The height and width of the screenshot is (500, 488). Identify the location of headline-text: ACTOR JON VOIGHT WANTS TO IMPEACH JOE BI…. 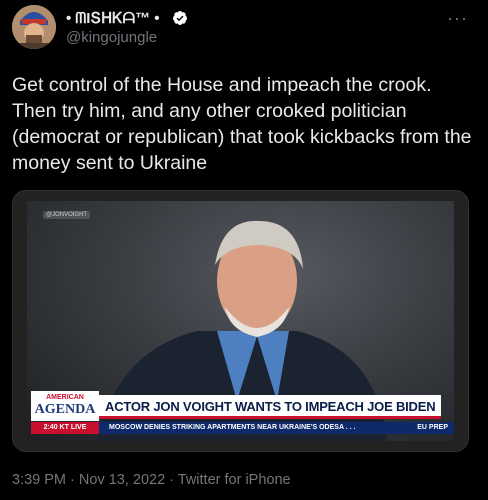
(270, 406).